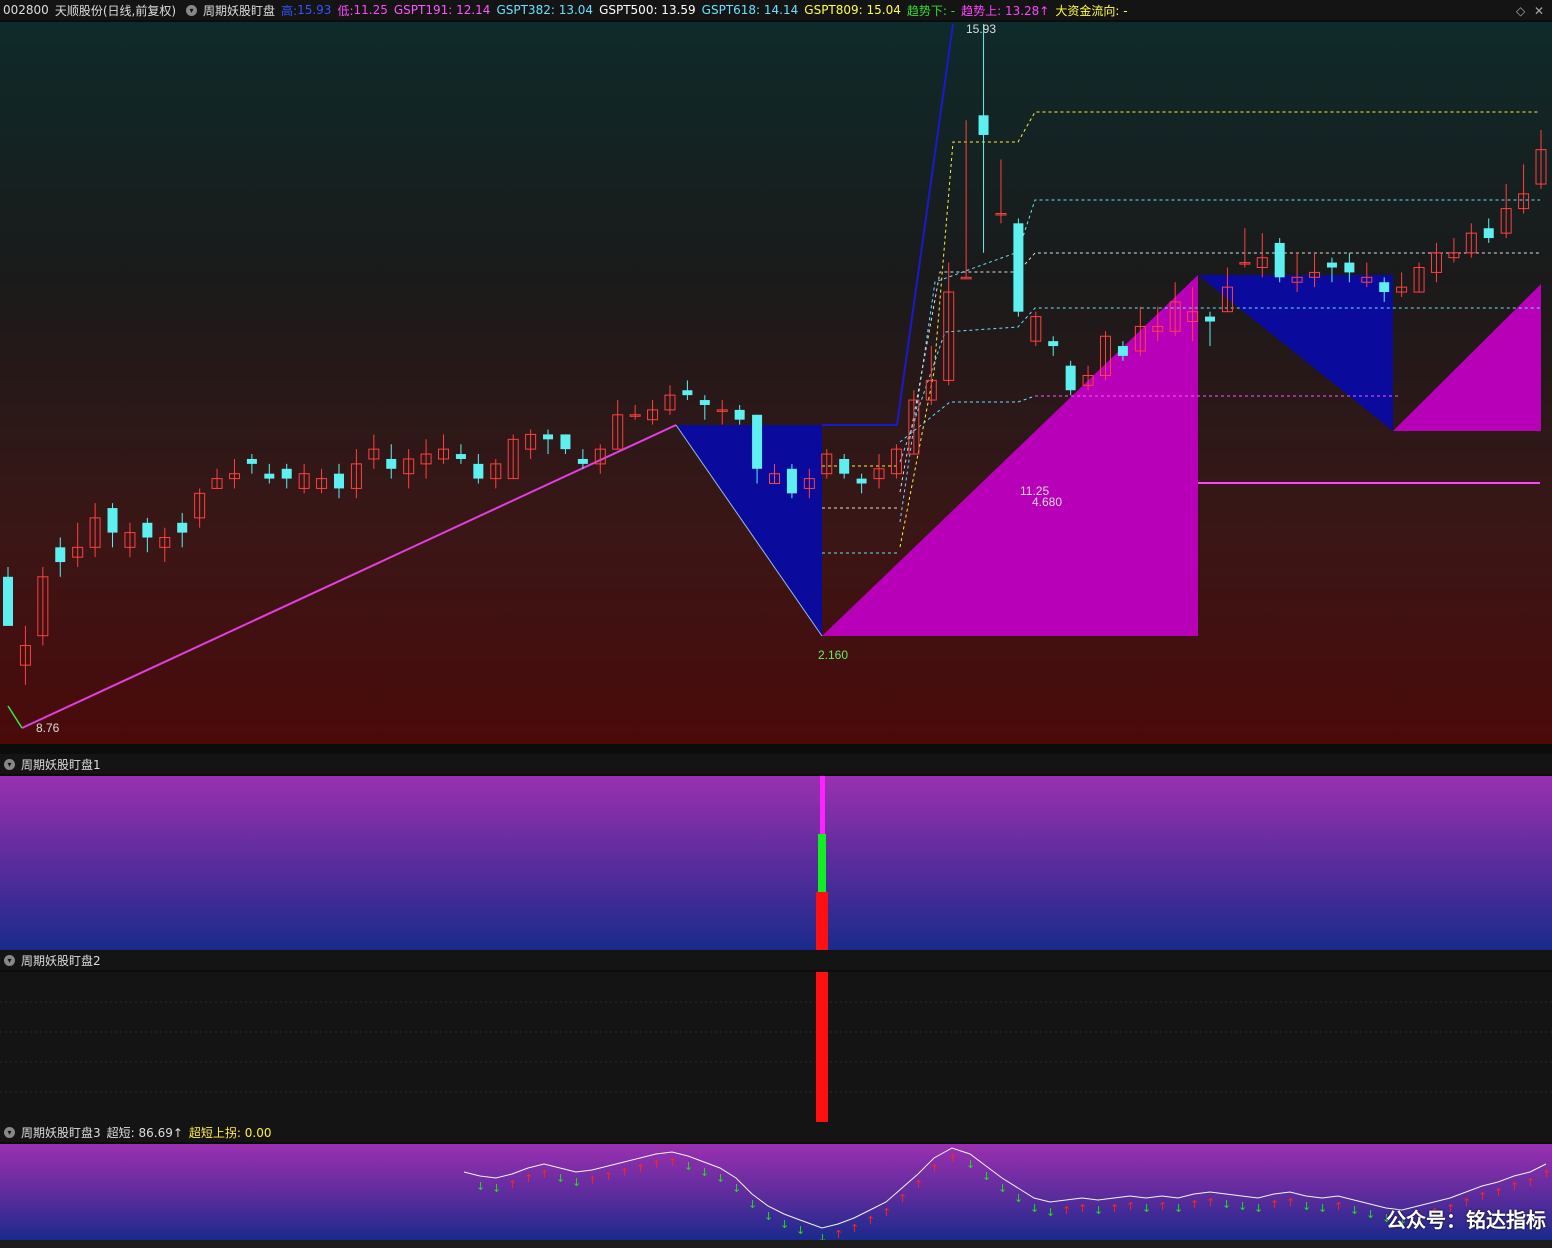 The height and width of the screenshot is (1248, 1552). Describe the element at coordinates (545, 10) in the screenshot. I see `gspt382: GSPT382: 13.04` at that location.